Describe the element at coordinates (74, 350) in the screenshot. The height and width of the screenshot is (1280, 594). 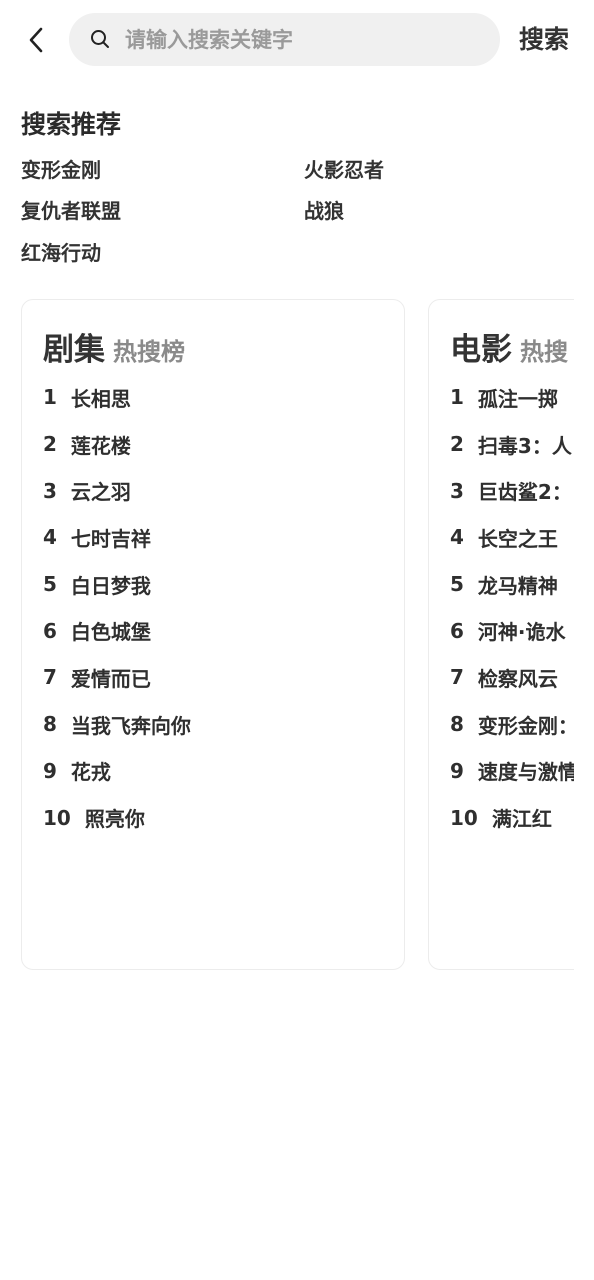
I see `rank-category: 剧集` at that location.